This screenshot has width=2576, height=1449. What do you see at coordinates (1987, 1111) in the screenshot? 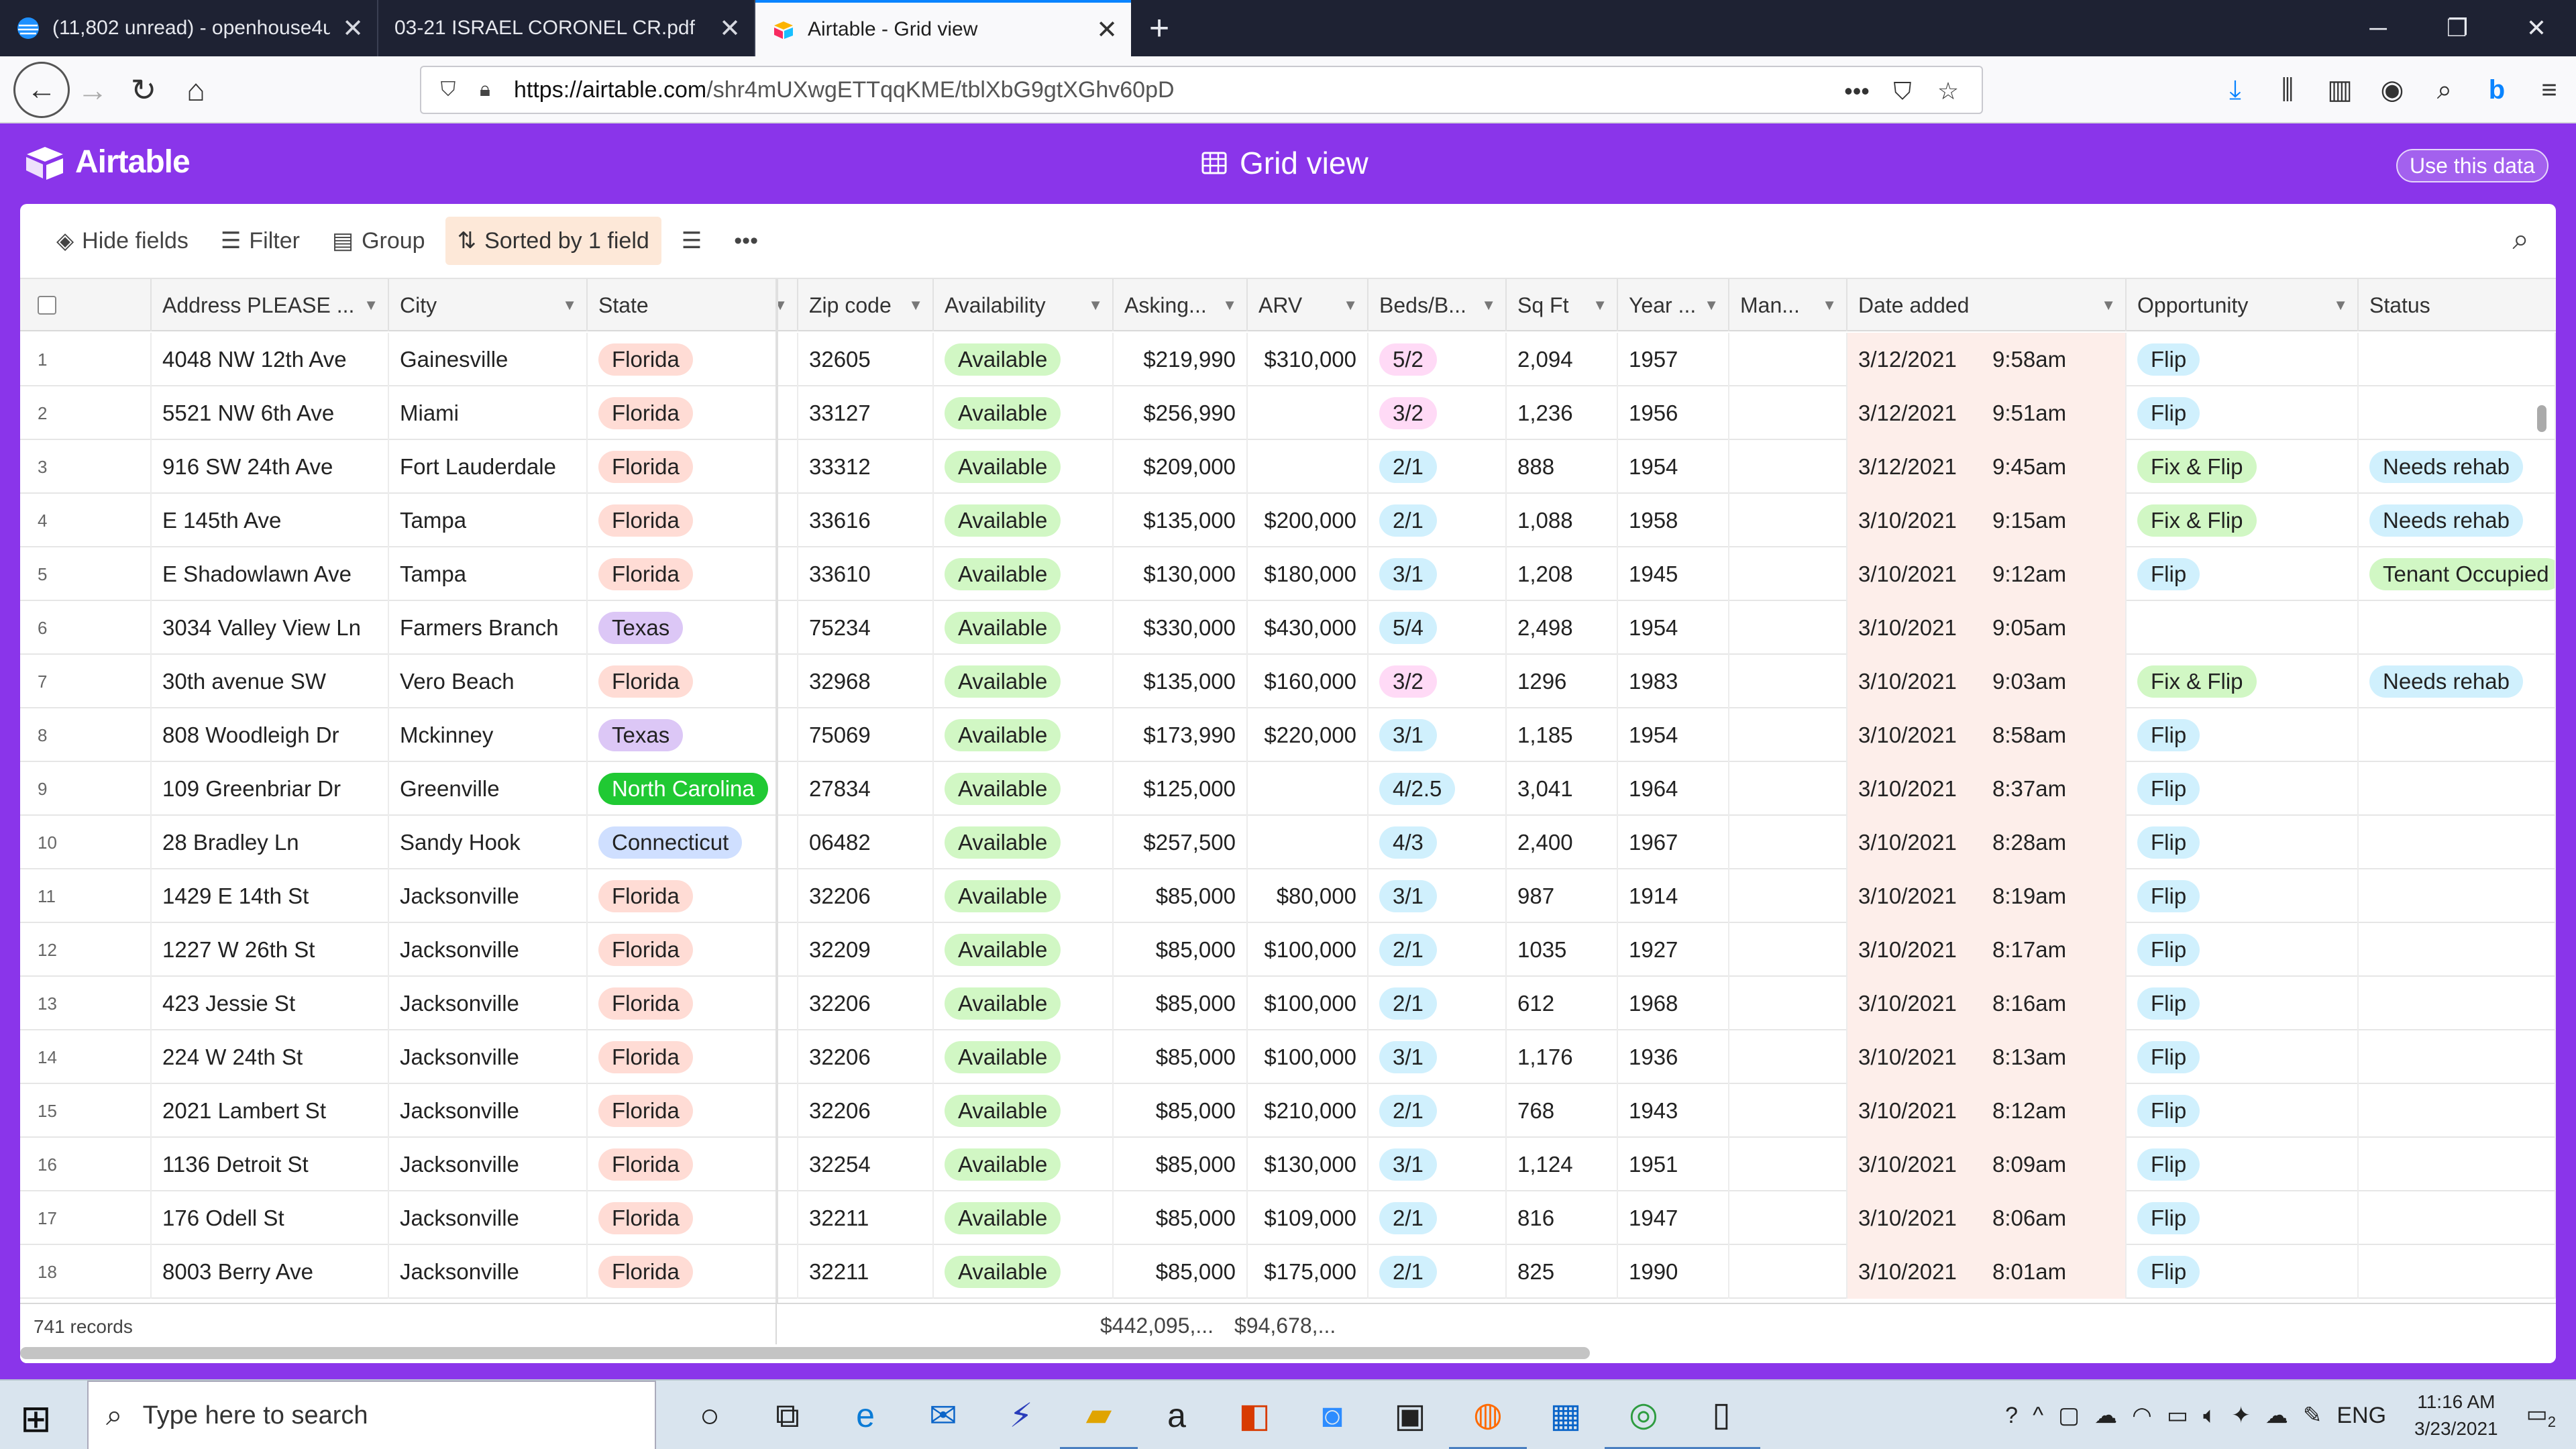
I see `cell-date: 3/10/2021 8:12am` at bounding box center [1987, 1111].